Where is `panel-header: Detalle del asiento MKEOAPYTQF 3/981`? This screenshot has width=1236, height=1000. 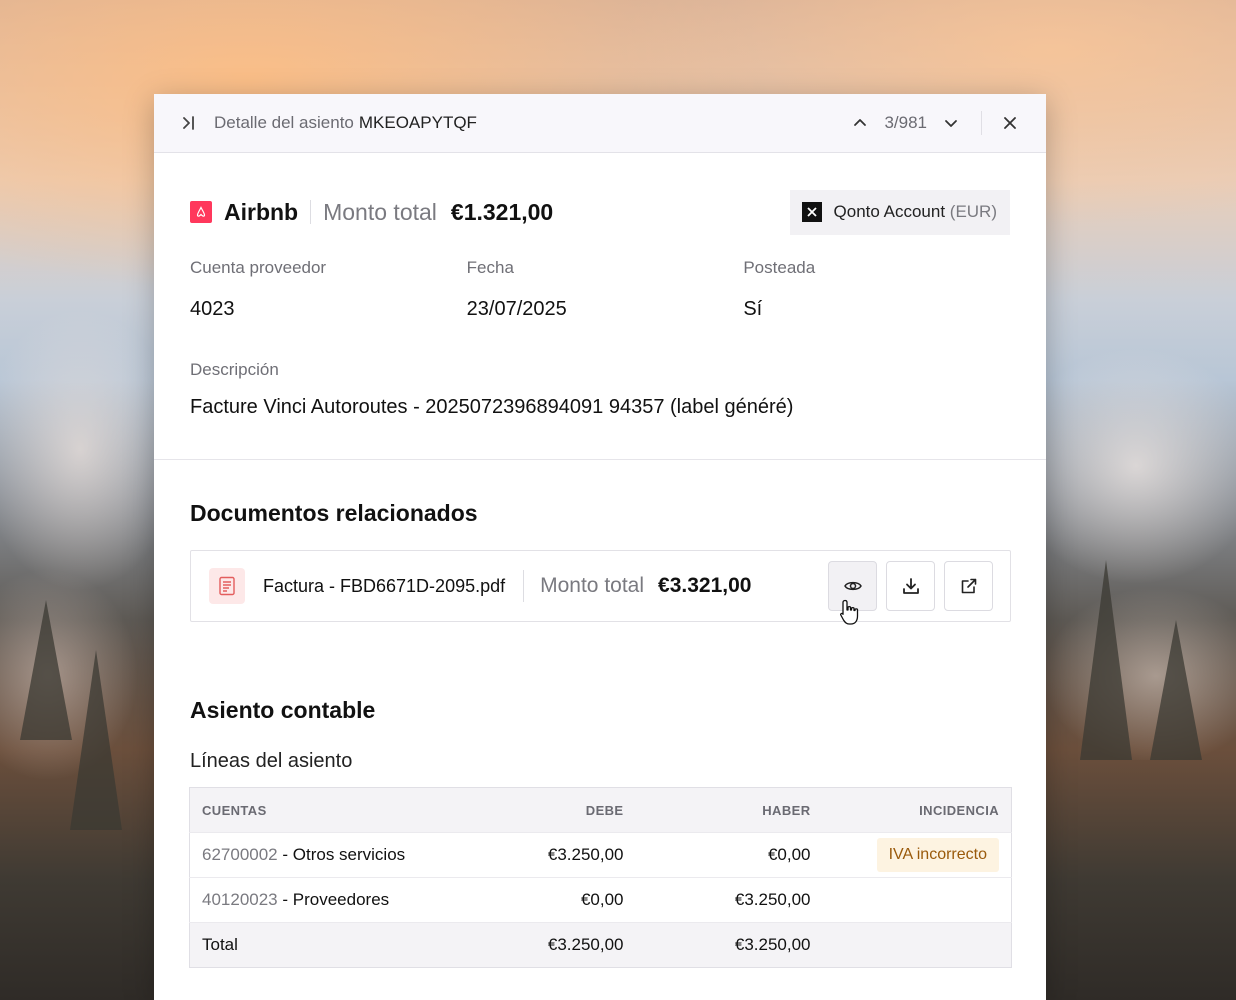 panel-header: Detalle del asiento MKEOAPYTQF 3/981 is located at coordinates (600, 123).